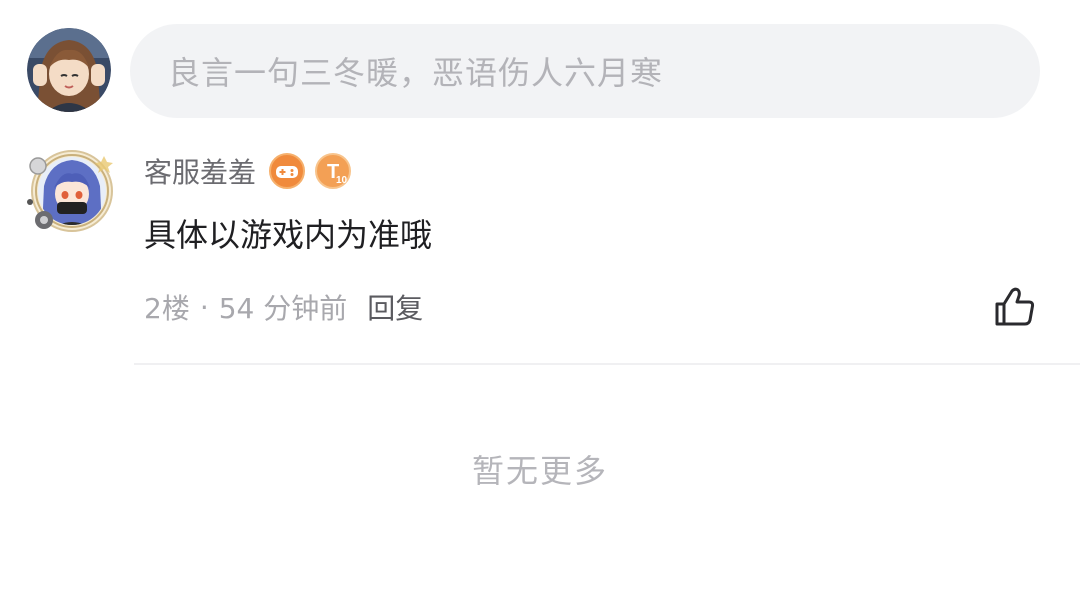 Image resolution: width=1080 pixels, height=606 pixels. Describe the element at coordinates (70, 193) in the screenshot. I see `commenter-avatar` at that location.